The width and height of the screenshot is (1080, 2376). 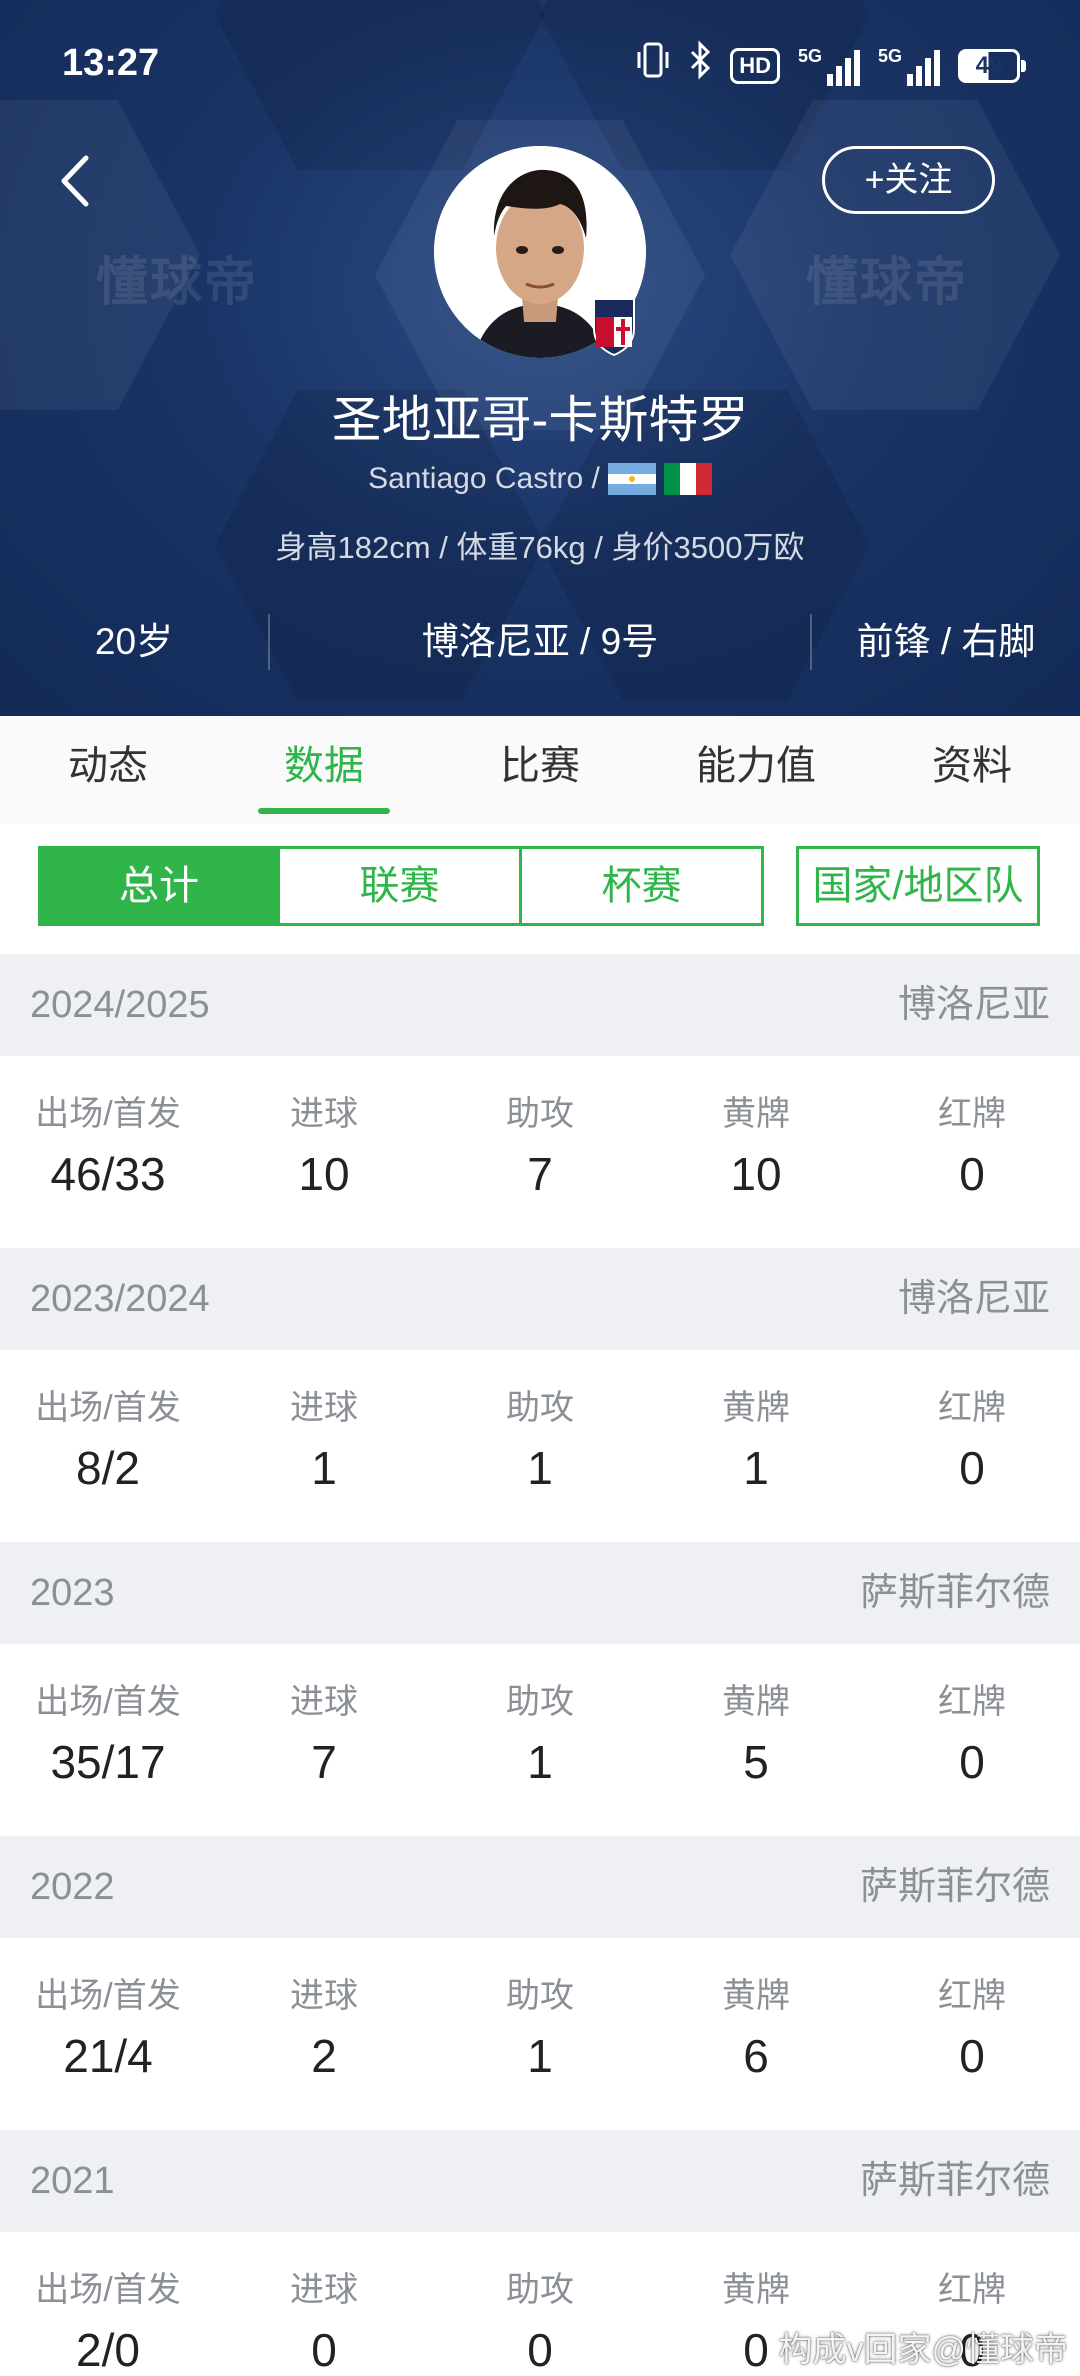 What do you see at coordinates (614, 326) in the screenshot?
I see `club-crest-icon` at bounding box center [614, 326].